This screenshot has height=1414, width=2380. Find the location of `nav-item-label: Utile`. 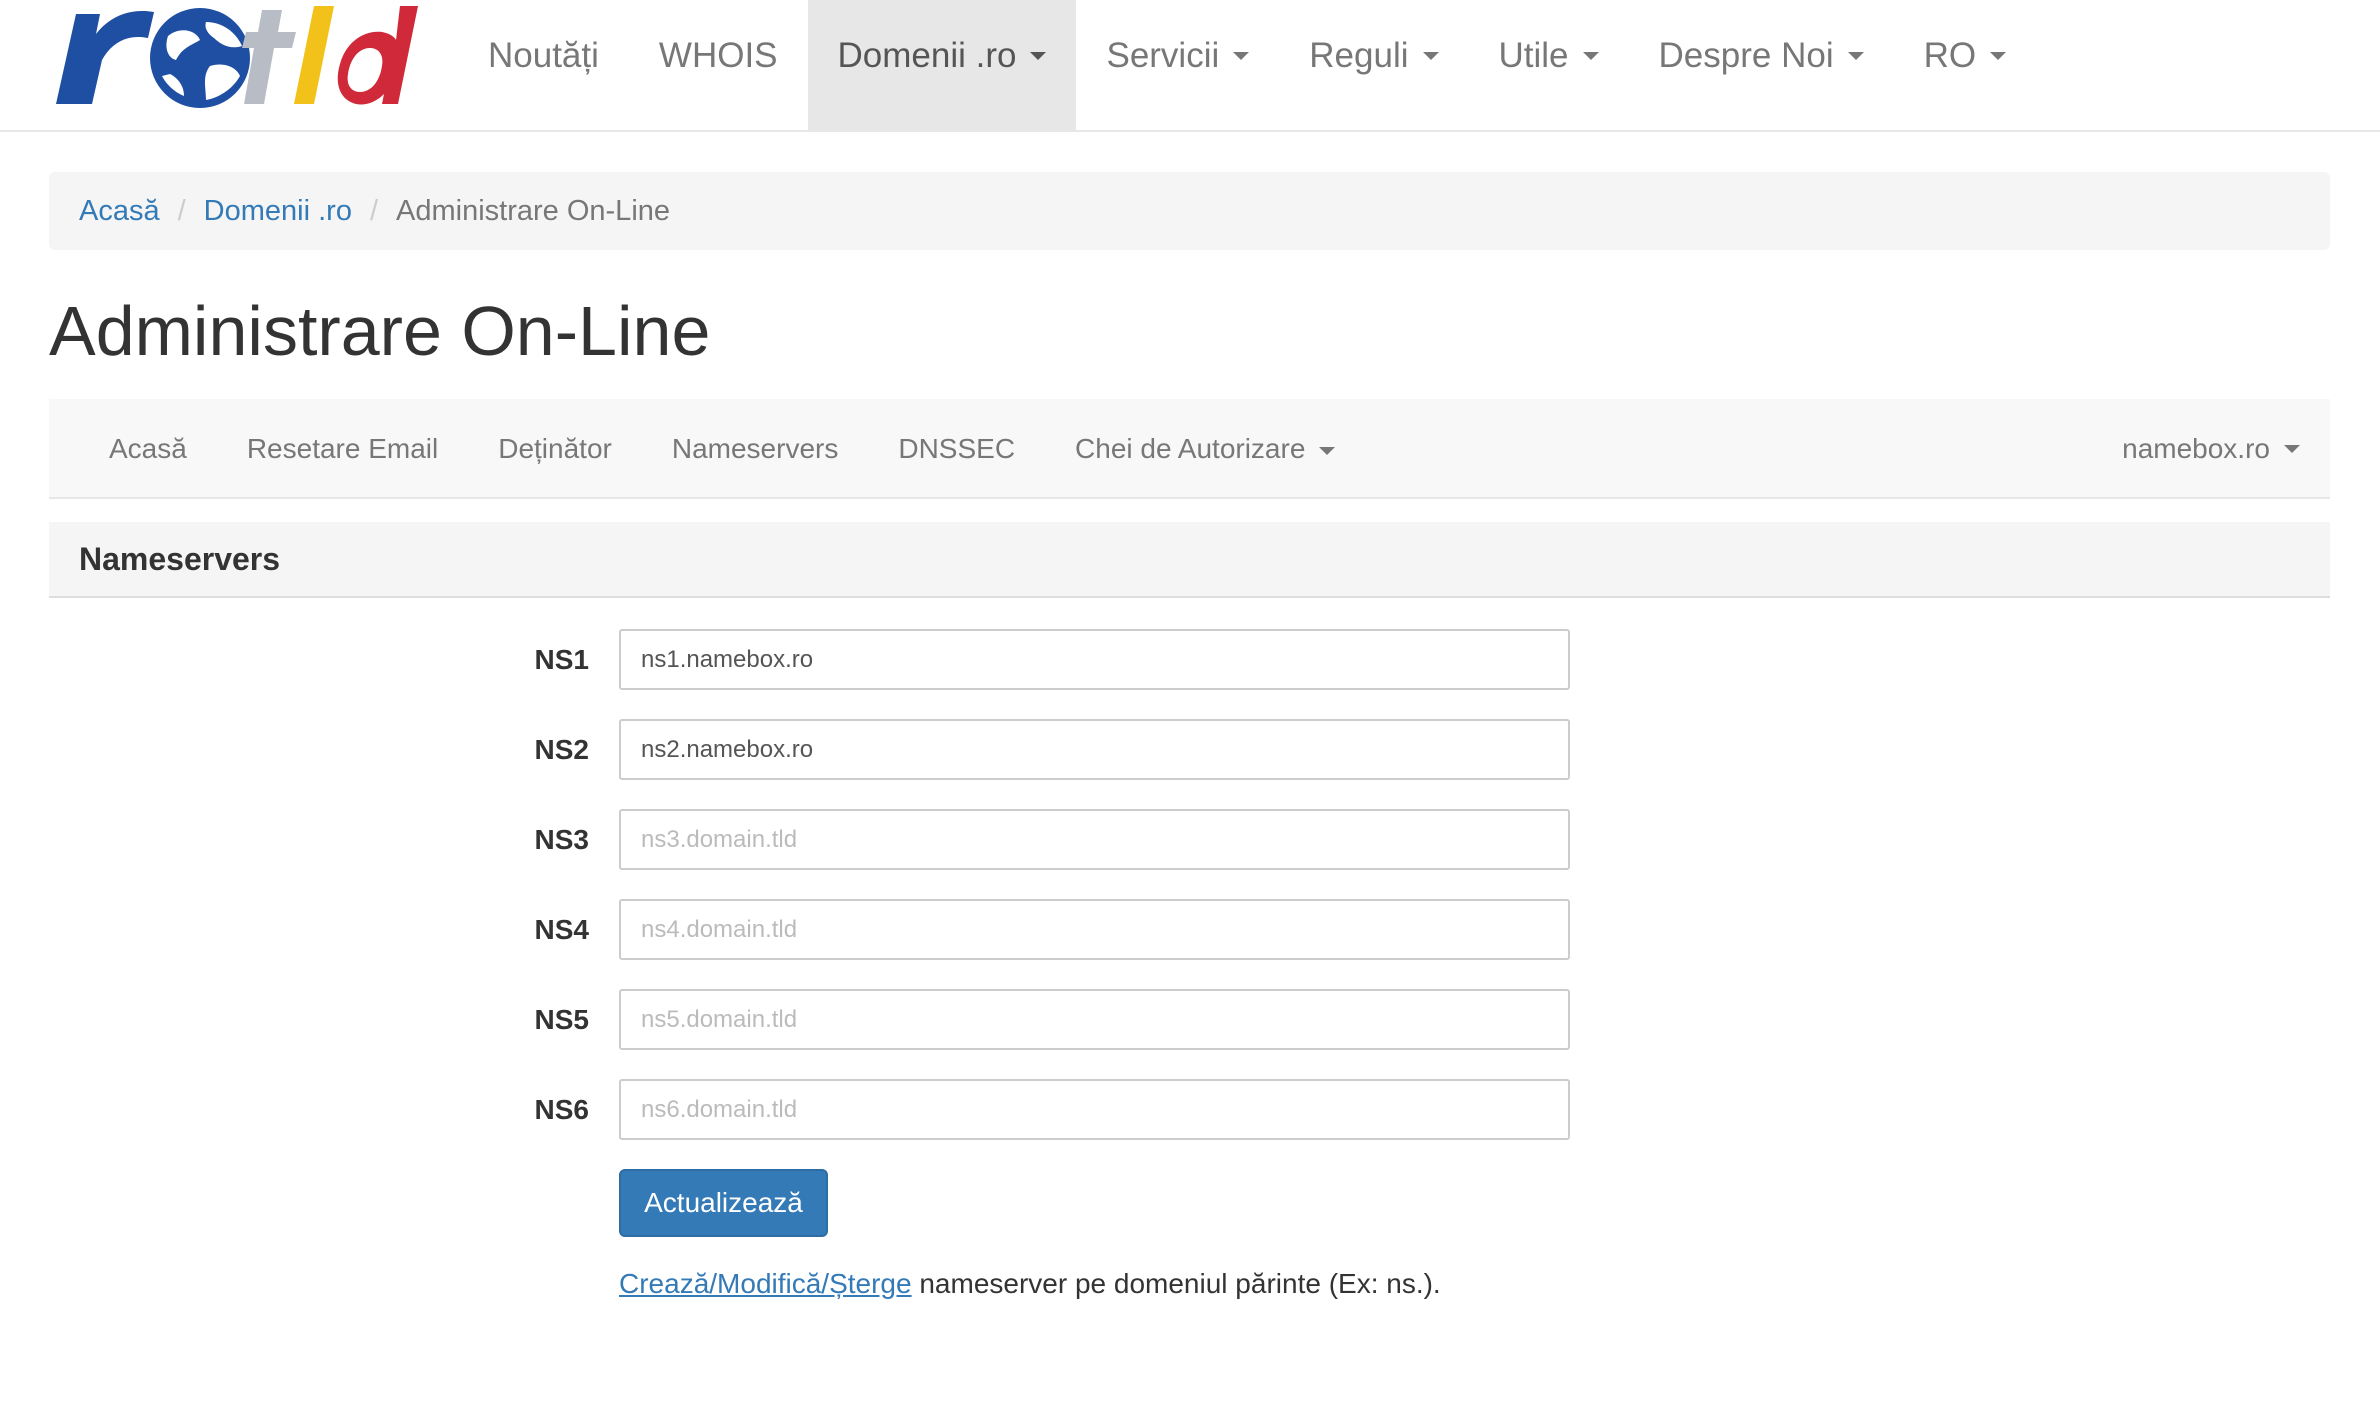

nav-item-label: Utile is located at coordinates (1533, 55).